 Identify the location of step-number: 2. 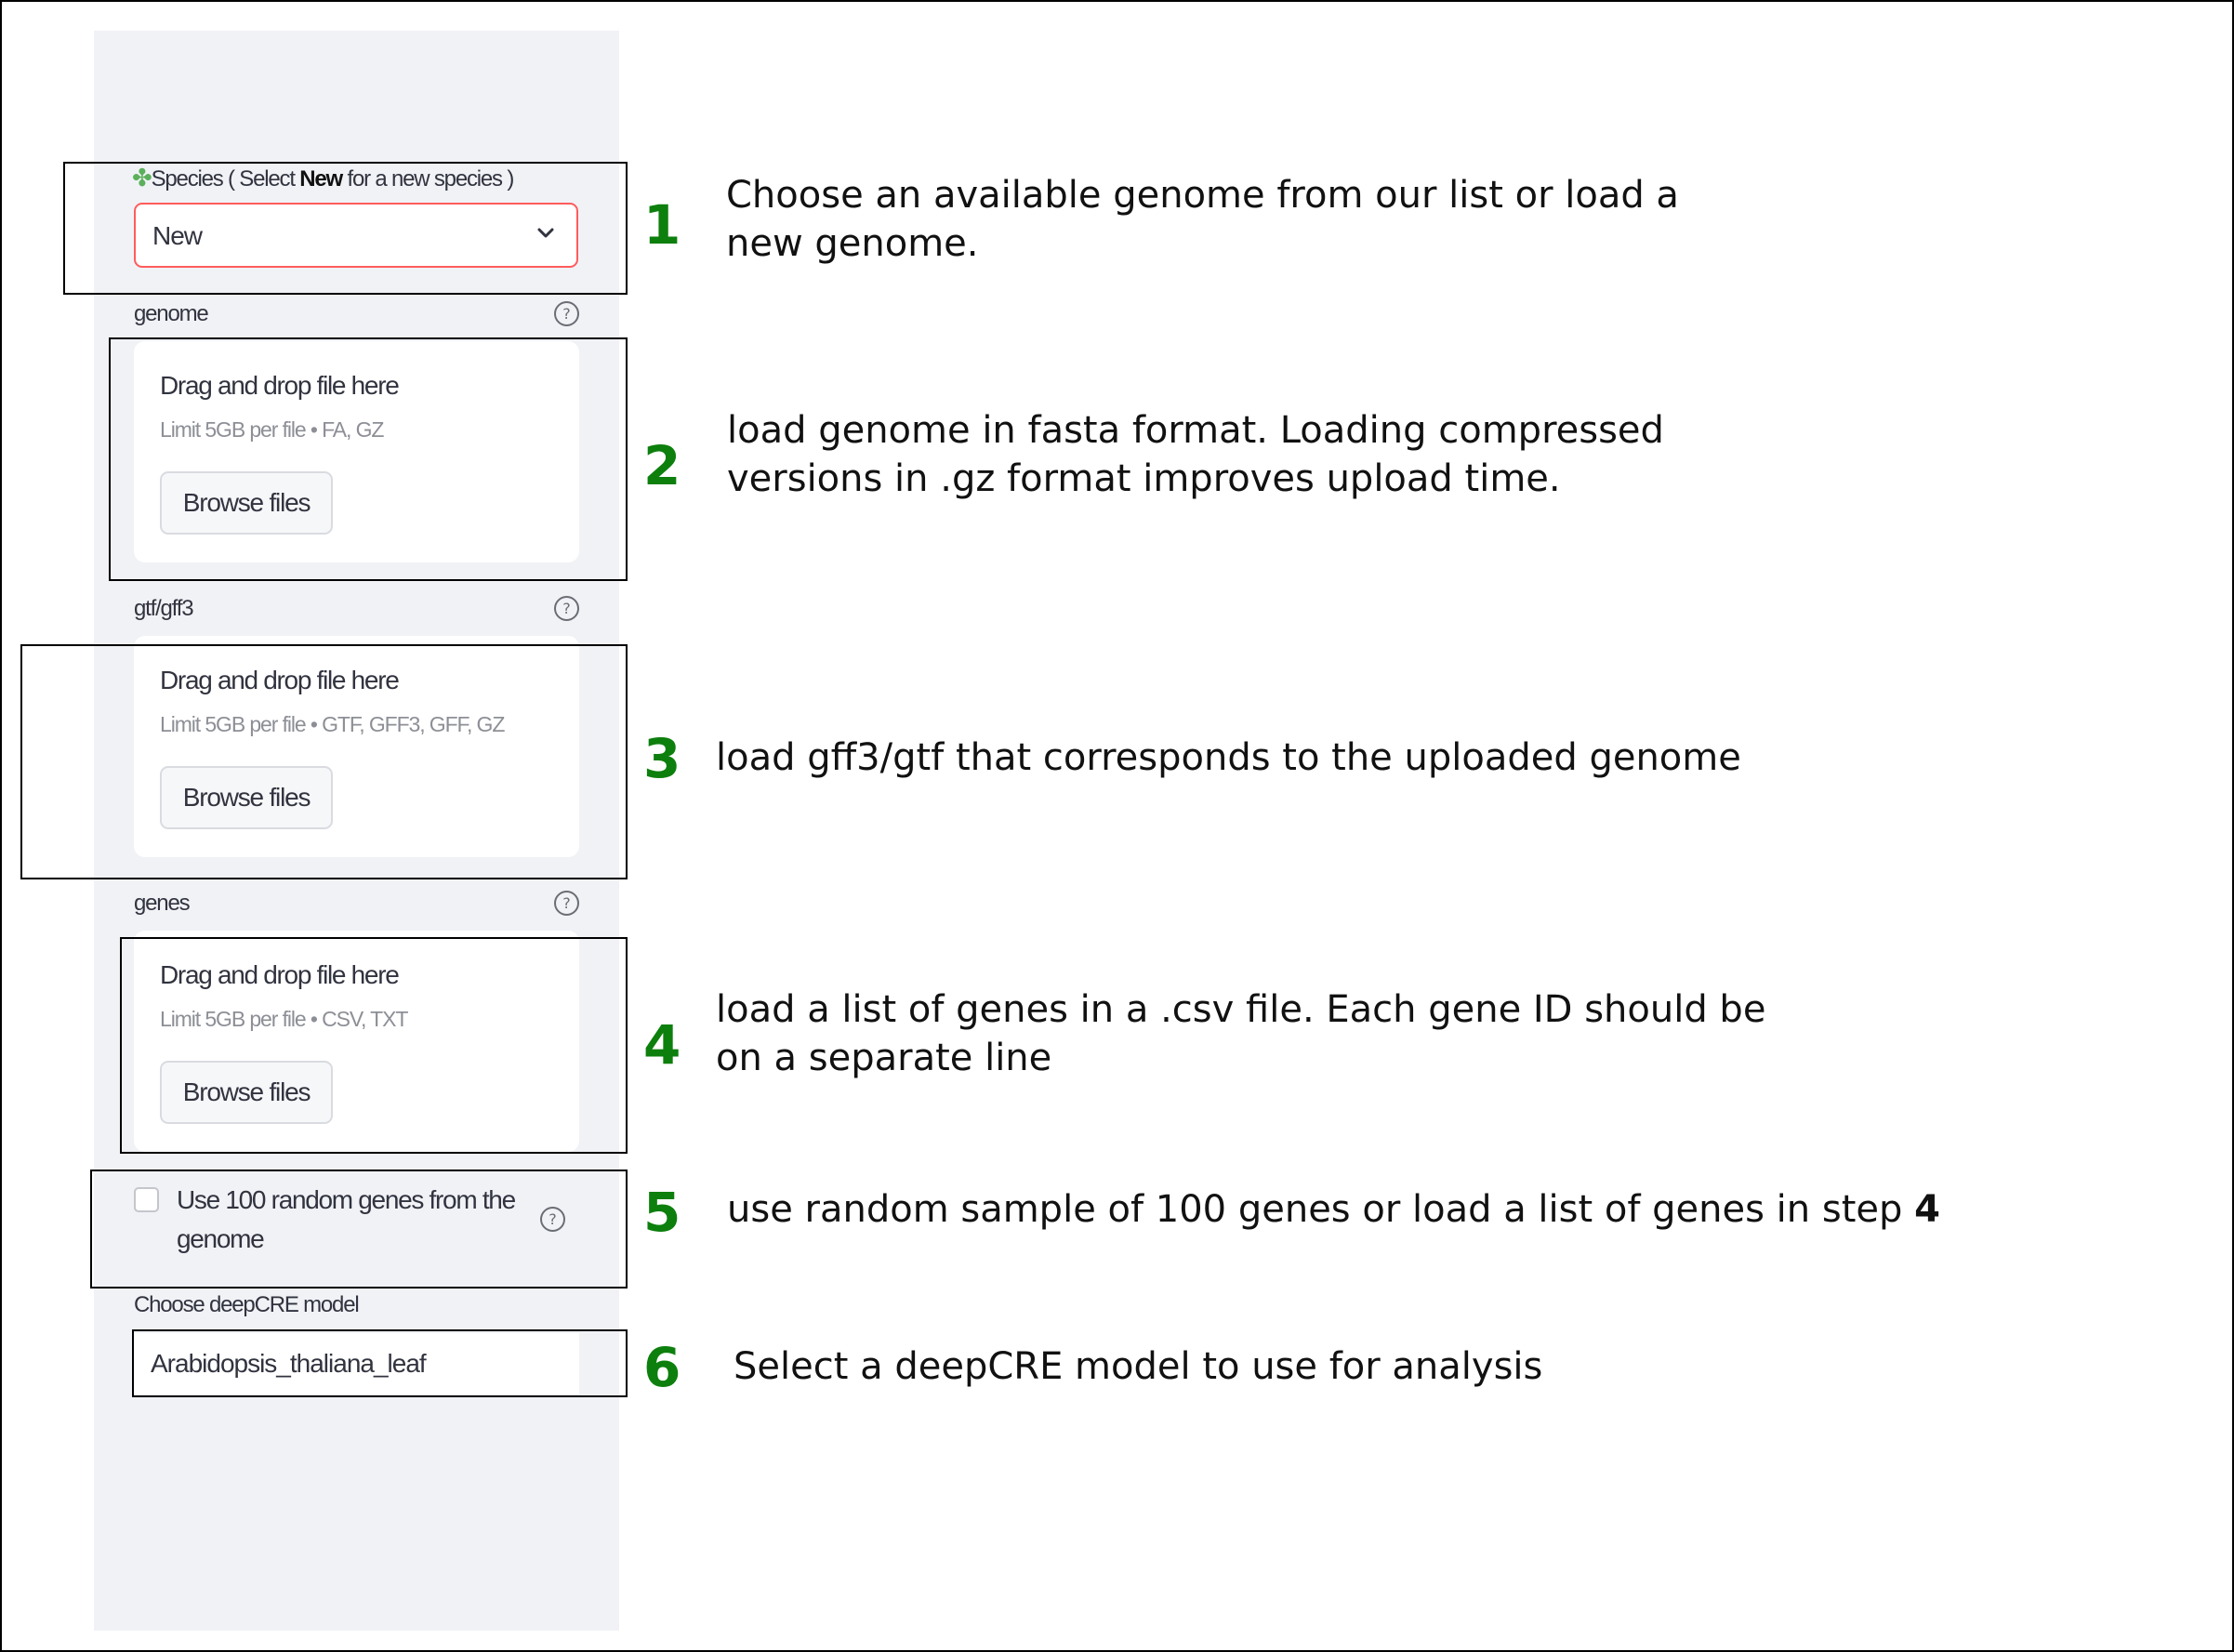
(662, 465).